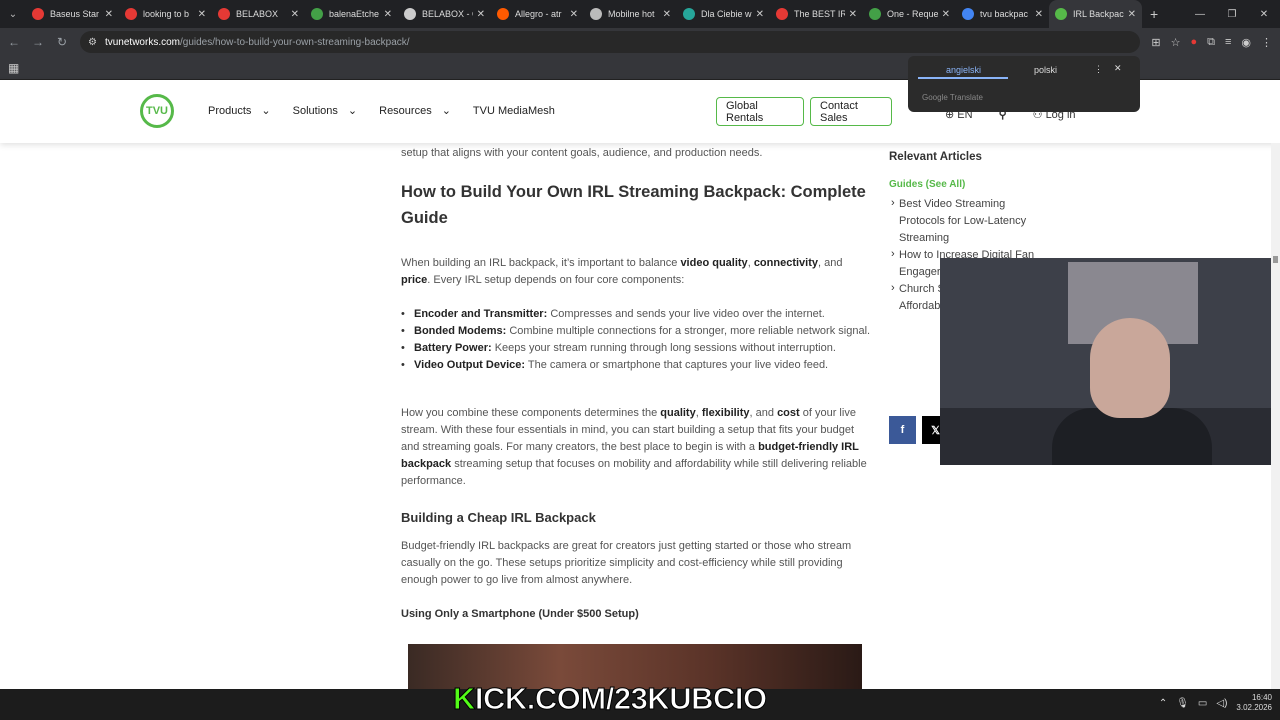 Image resolution: width=1280 pixels, height=720 pixels. I want to click on kick-k: K, so click(464, 699).